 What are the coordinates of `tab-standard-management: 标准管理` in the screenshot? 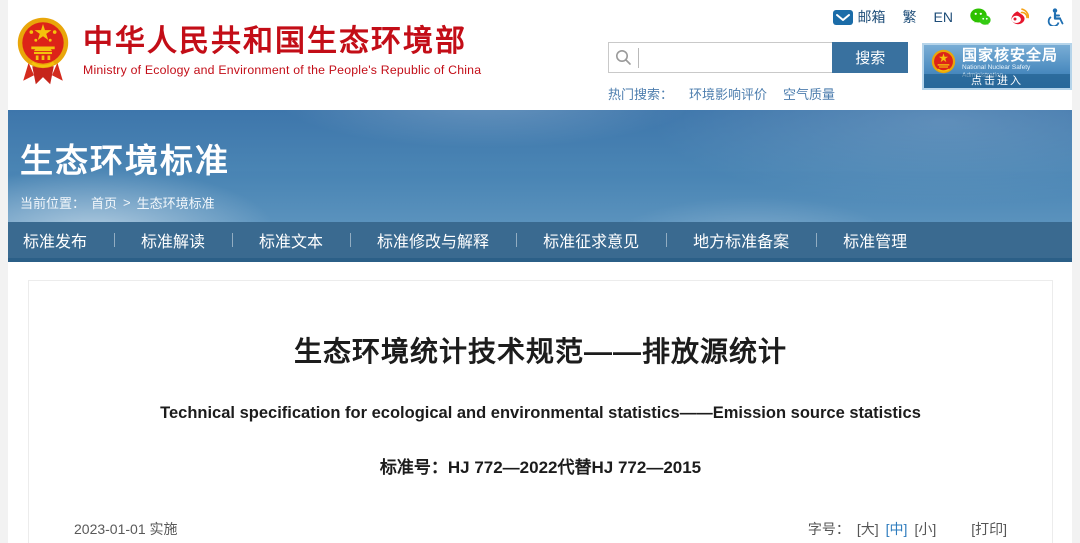 It's located at (875, 240).